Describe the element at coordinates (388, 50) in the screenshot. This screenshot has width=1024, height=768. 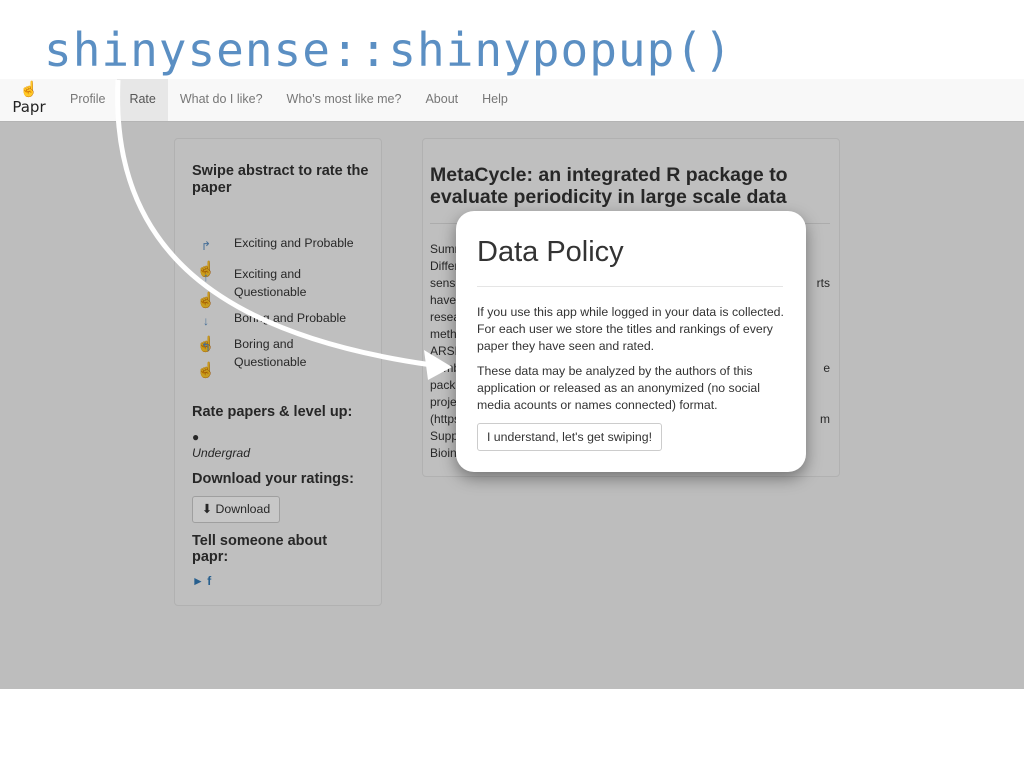
I see `slide-title: shinysense::shinypopup()` at that location.